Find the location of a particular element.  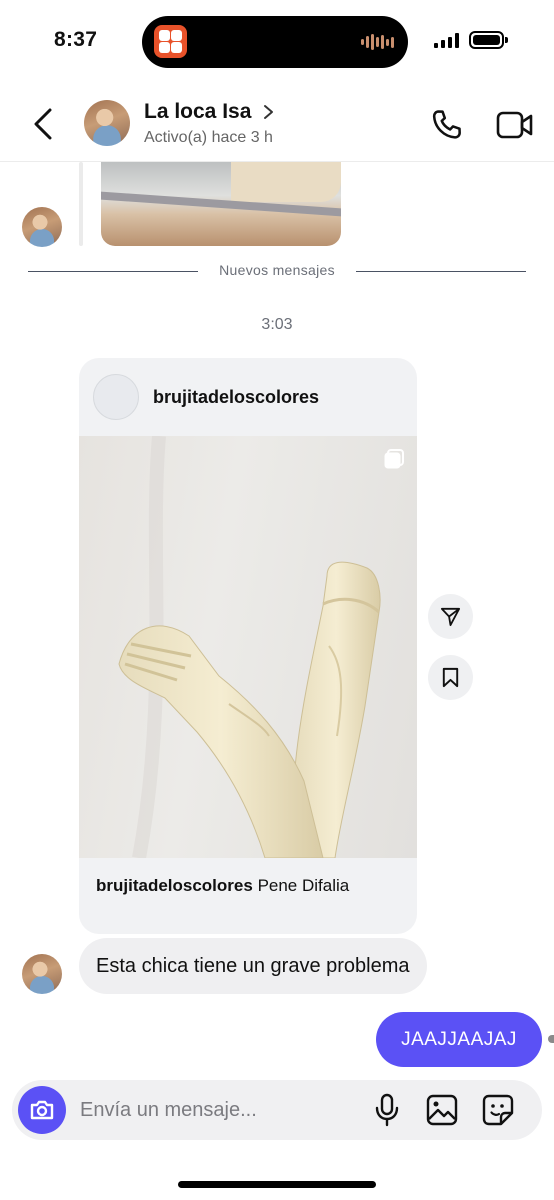

contact-status: Activo(a) hace 3 h is located at coordinates (208, 137).